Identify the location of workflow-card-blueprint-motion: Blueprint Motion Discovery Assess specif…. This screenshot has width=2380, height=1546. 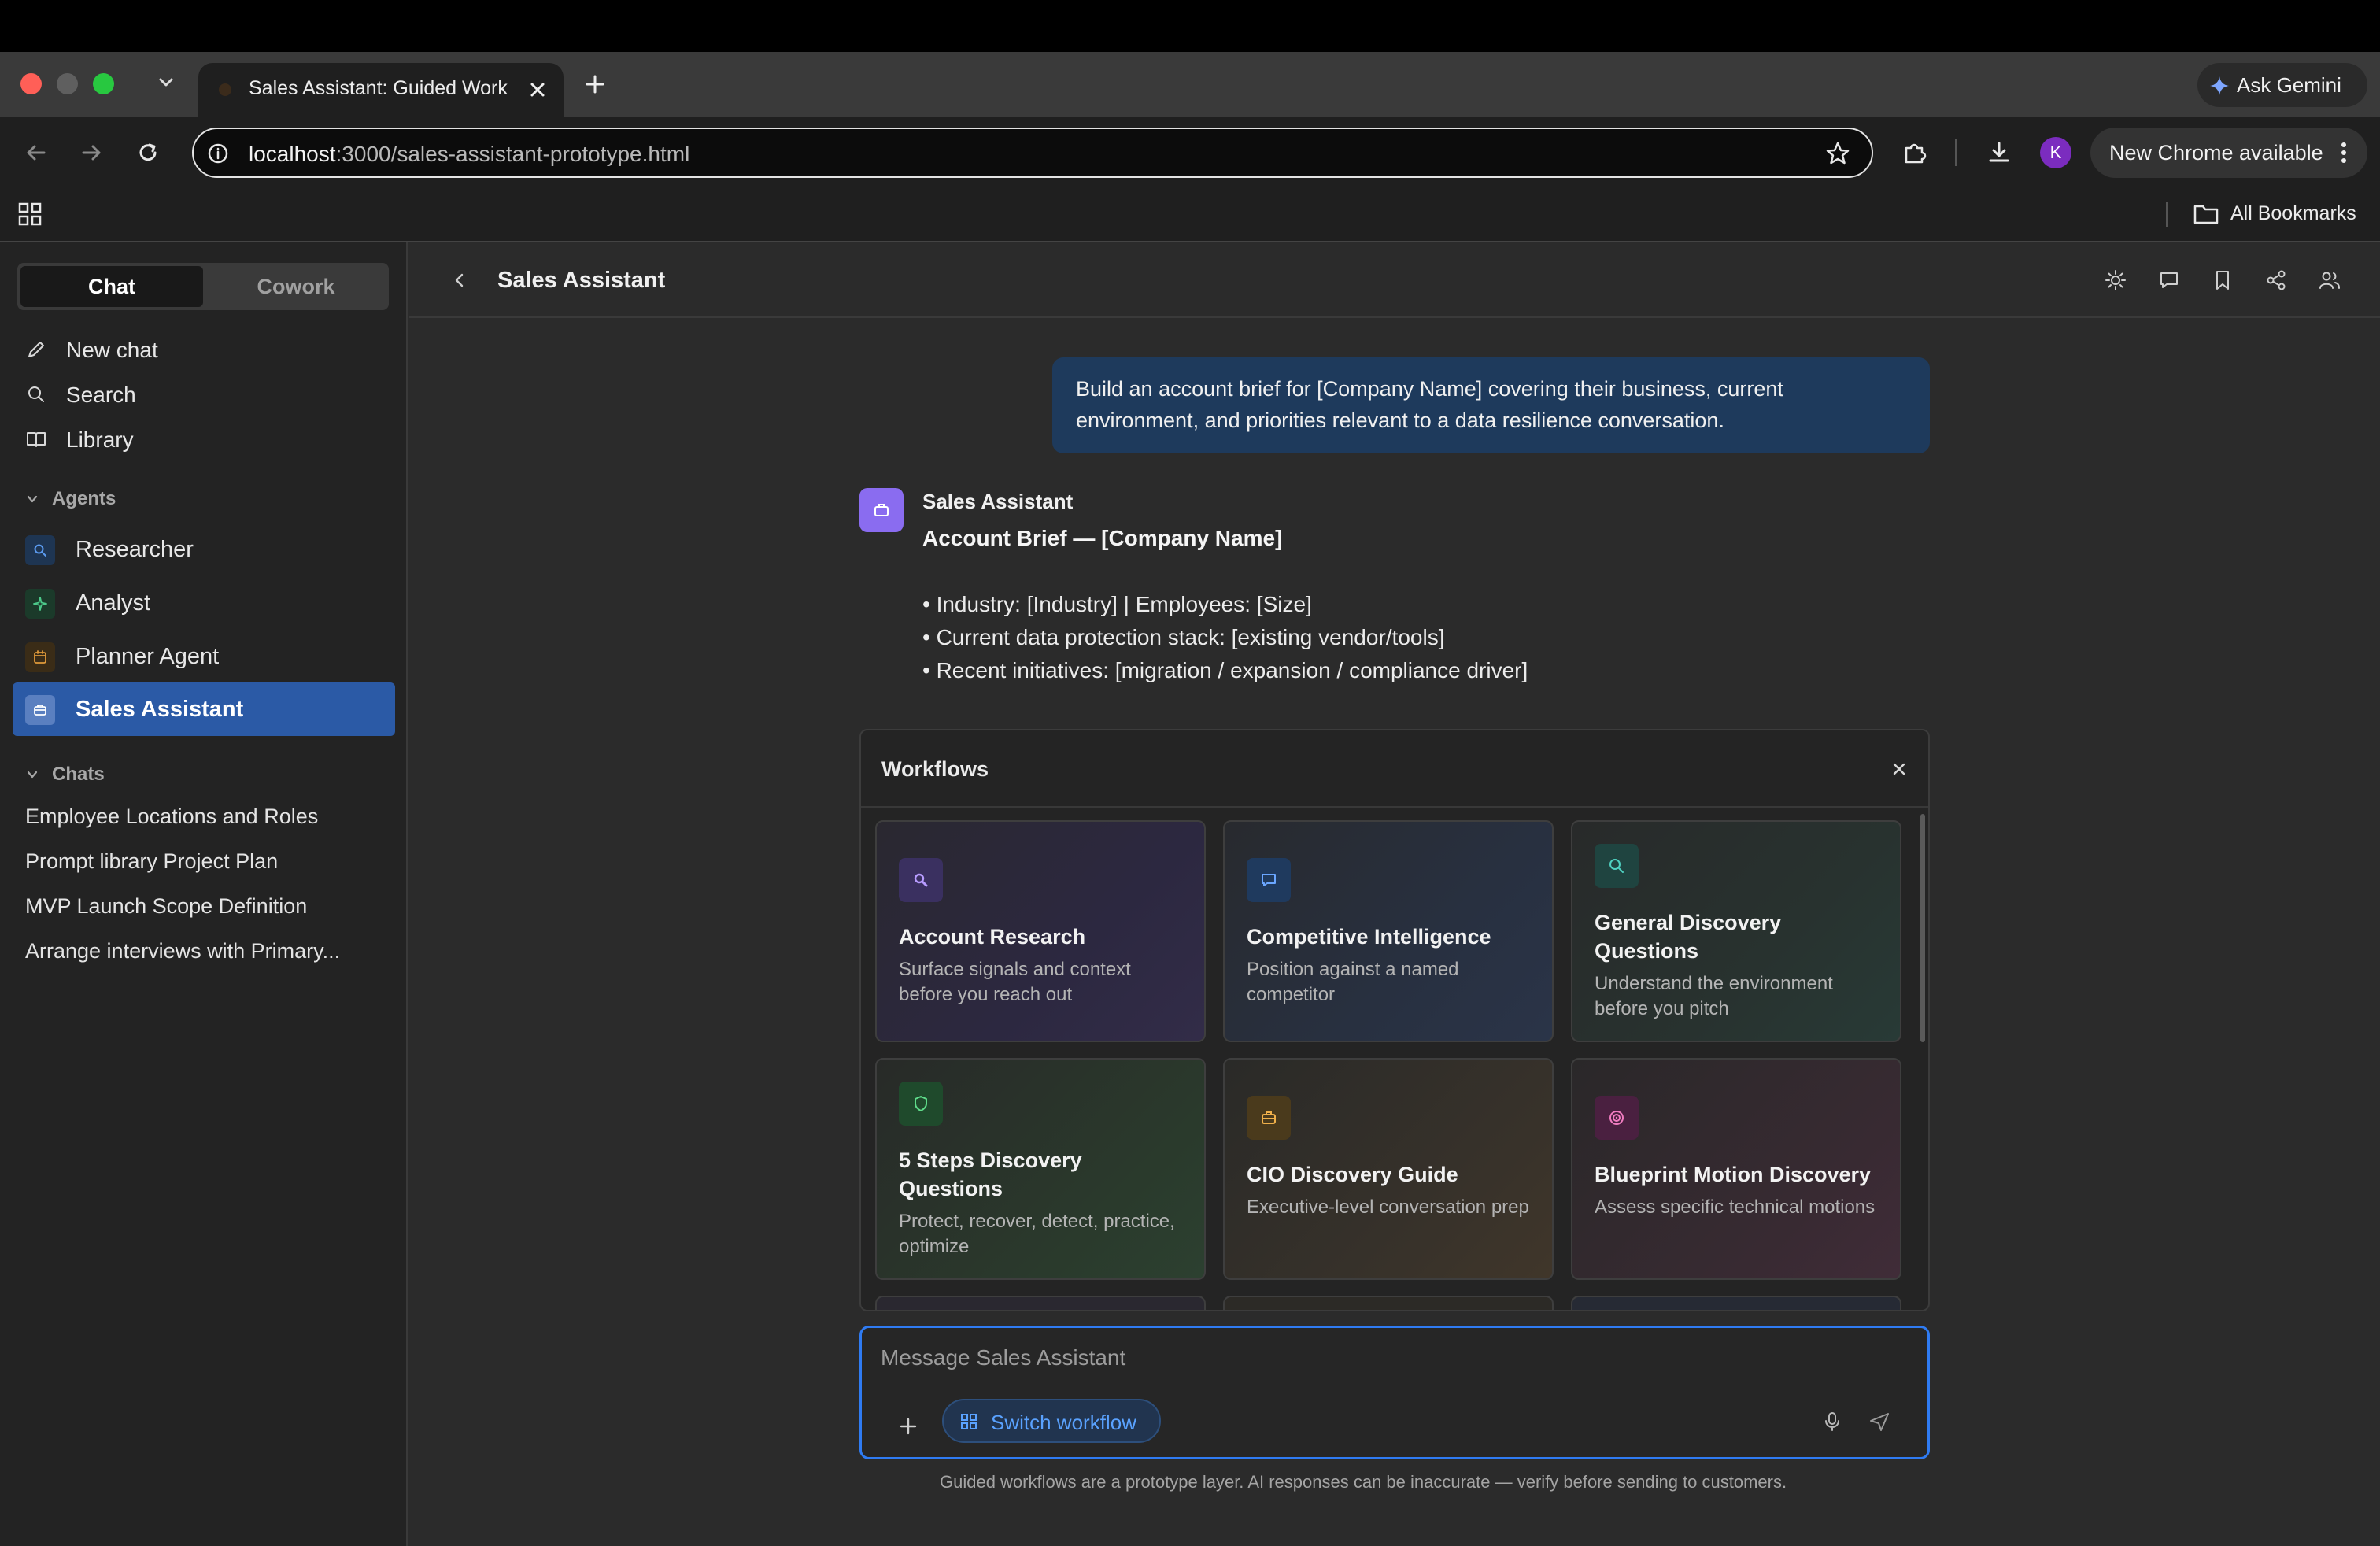
(1736, 1169).